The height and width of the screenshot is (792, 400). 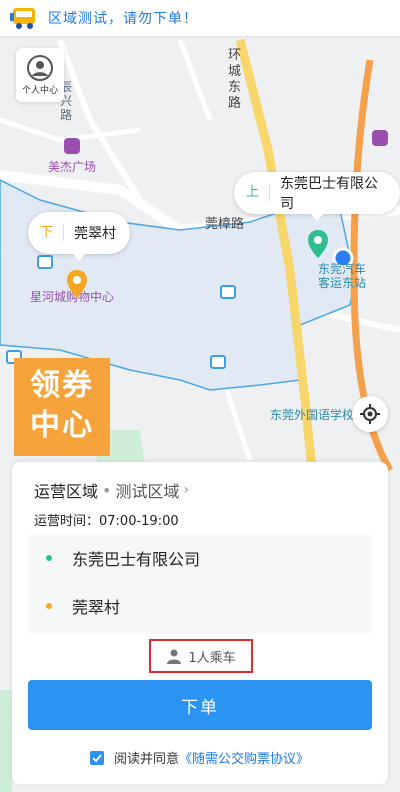 I want to click on agreement-row: 阅读并同意 《随需公交购票协议》, so click(x=199, y=757).